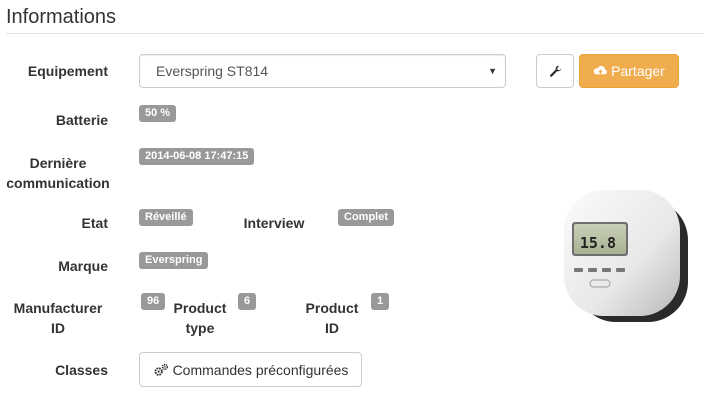  Describe the element at coordinates (67, 71) in the screenshot. I see `label-equipement: Equipement` at that location.